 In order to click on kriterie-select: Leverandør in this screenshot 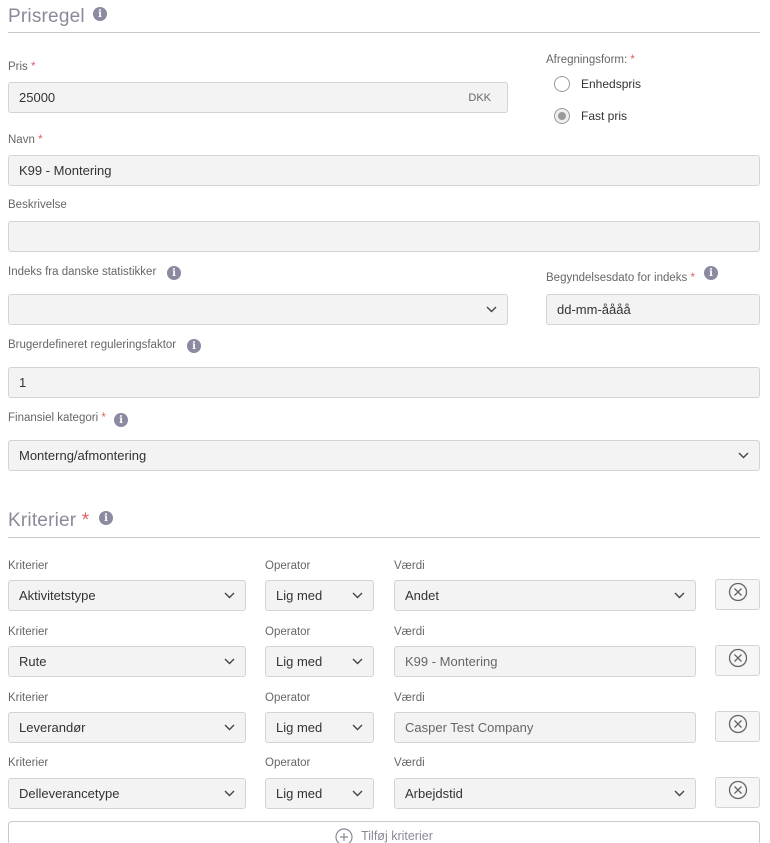, I will do `click(127, 727)`.